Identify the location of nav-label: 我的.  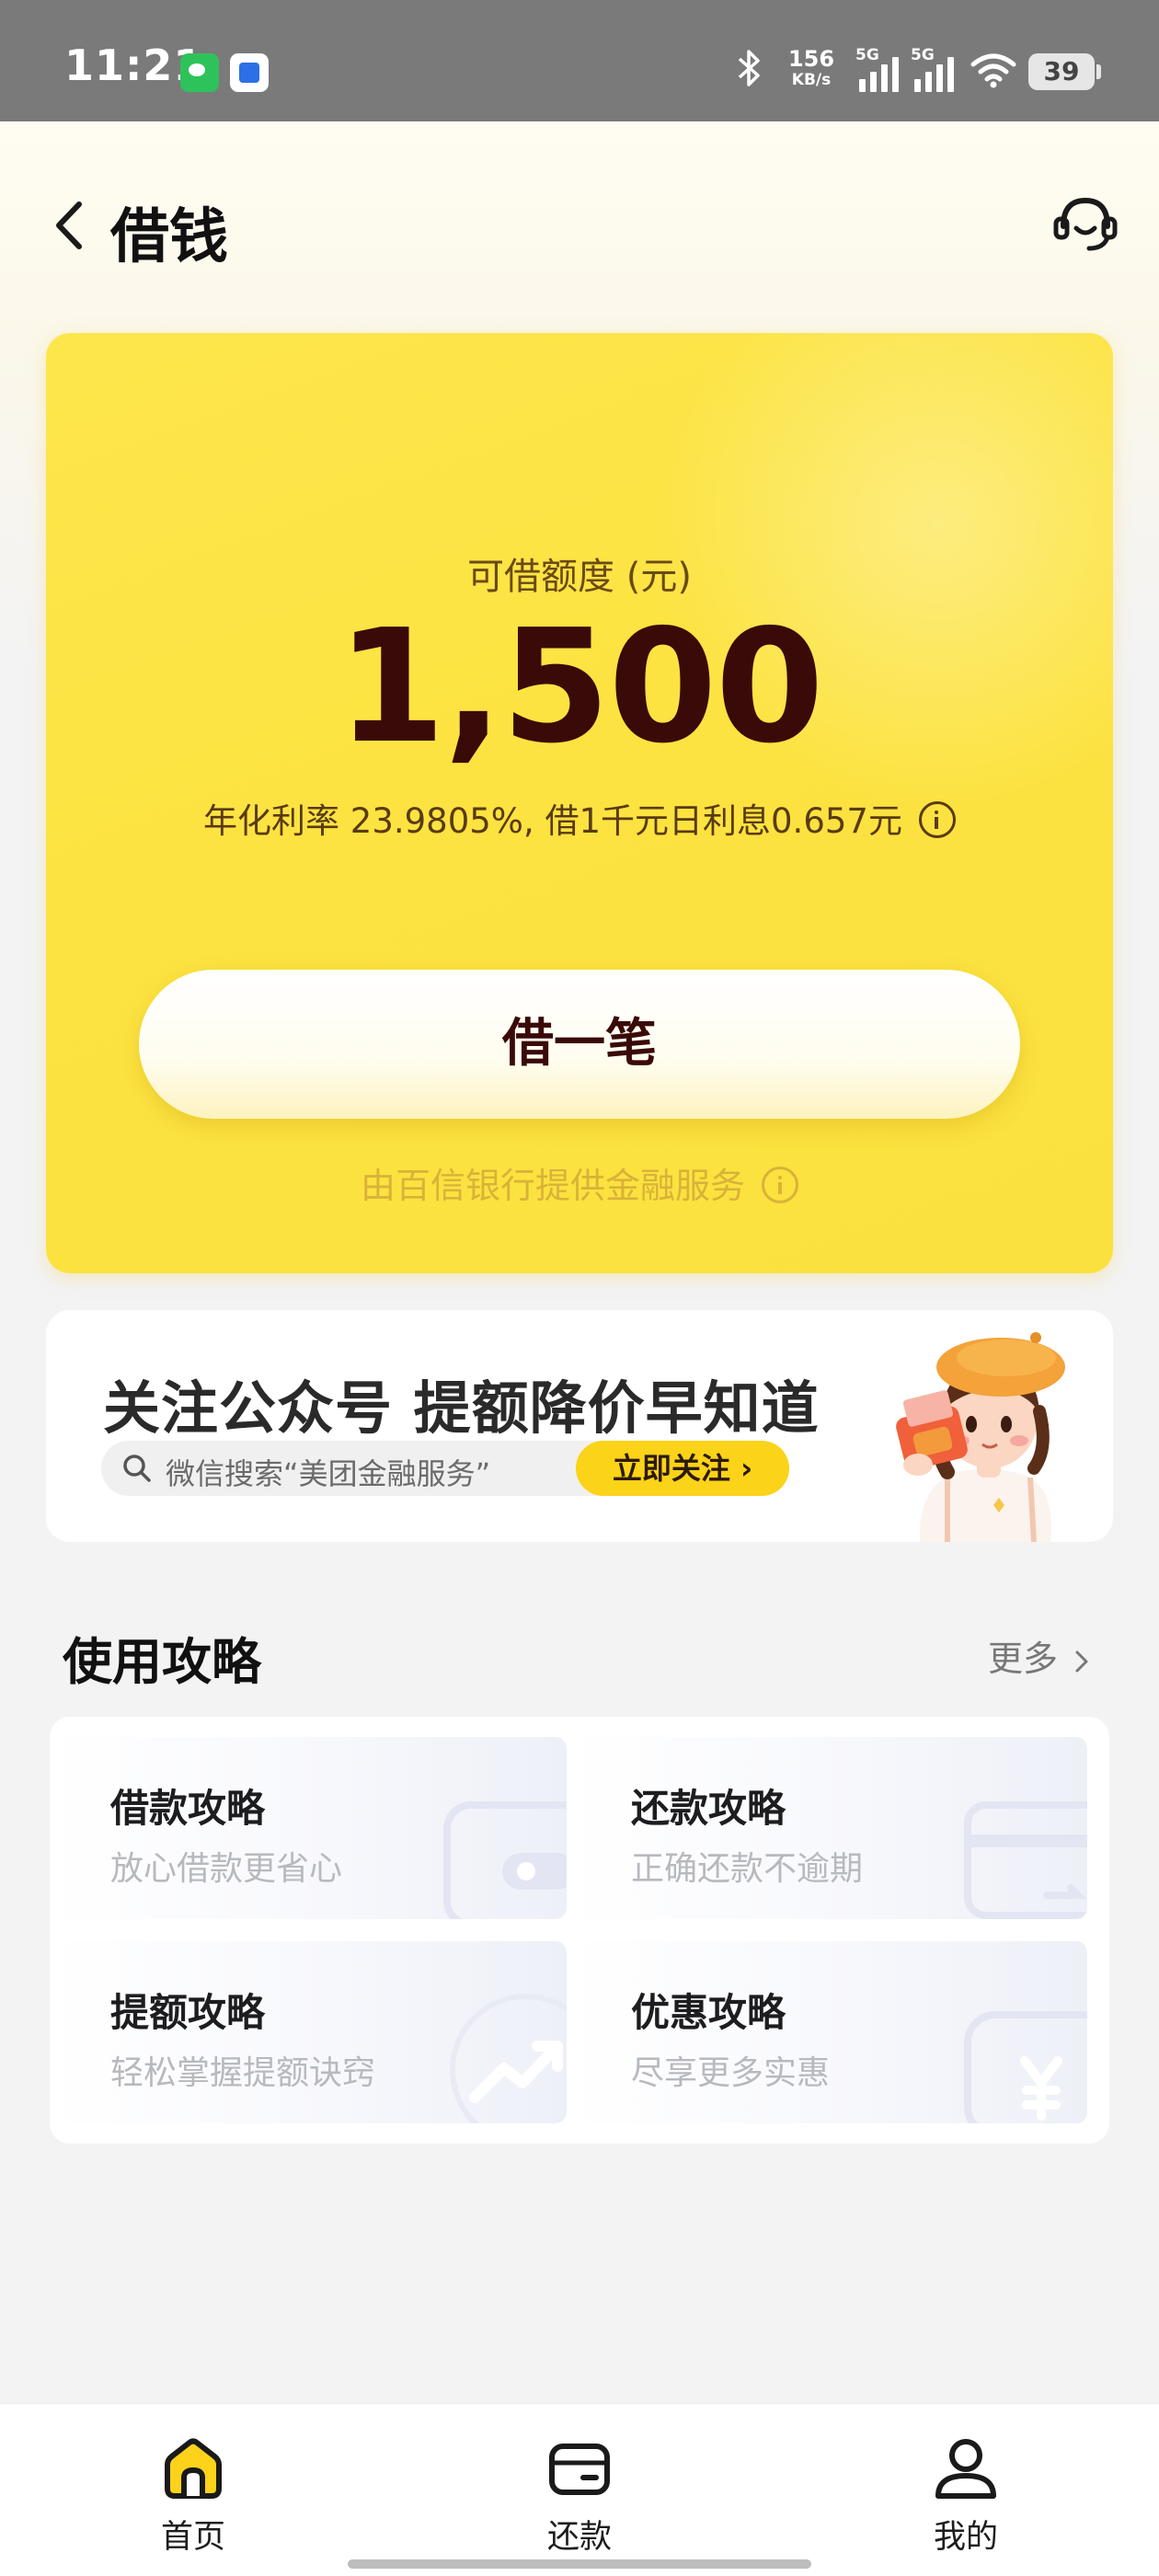
(965, 2537).